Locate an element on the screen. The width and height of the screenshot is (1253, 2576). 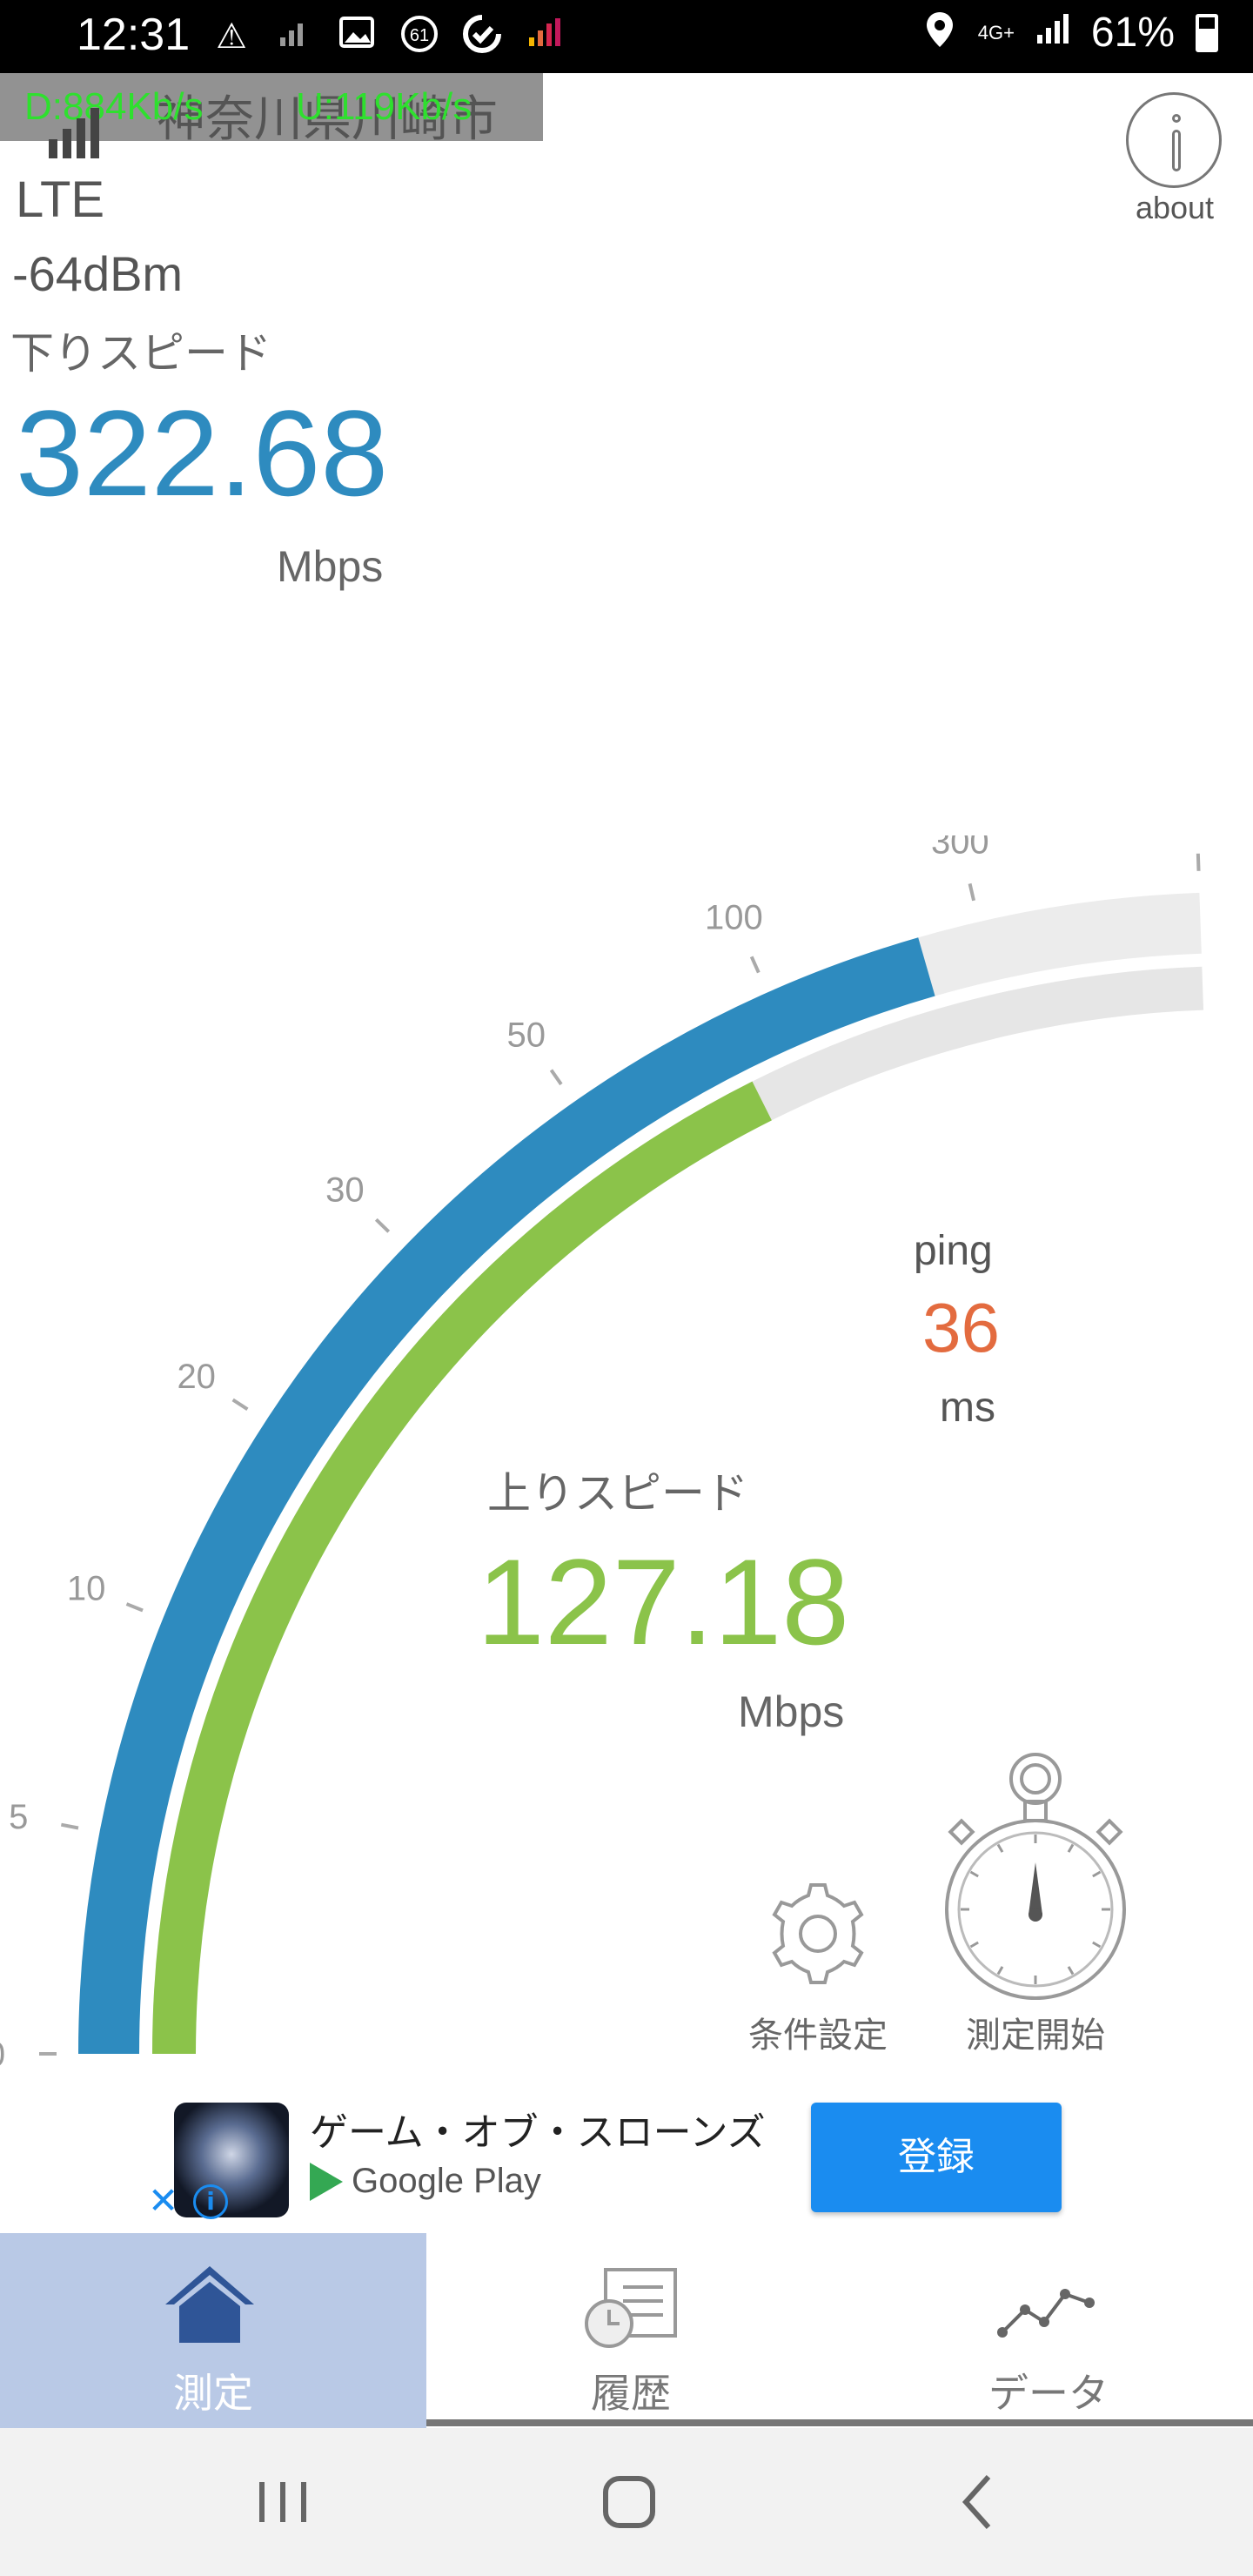
download-unit: Mbps is located at coordinates (330, 566).